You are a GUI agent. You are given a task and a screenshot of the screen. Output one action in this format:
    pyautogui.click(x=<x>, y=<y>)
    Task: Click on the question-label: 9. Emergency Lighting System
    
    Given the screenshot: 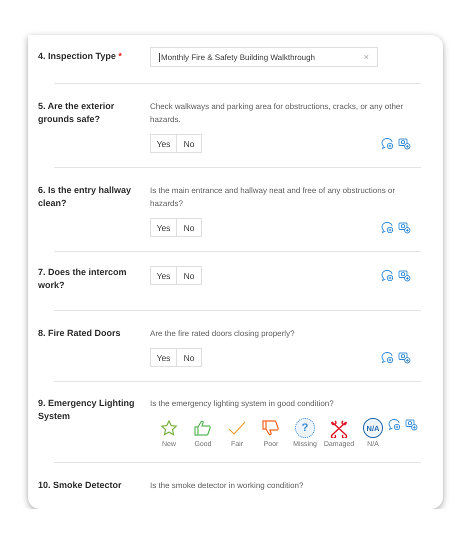 What is the action you would take?
    pyautogui.click(x=86, y=409)
    